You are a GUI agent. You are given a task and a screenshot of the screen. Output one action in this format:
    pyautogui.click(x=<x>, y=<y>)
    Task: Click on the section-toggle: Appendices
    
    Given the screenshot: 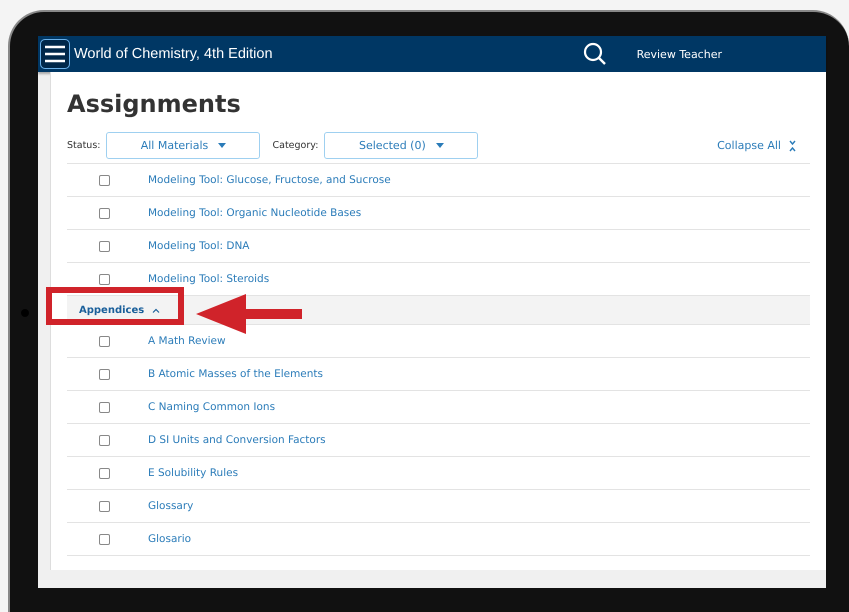 What is the action you would take?
    pyautogui.click(x=119, y=310)
    